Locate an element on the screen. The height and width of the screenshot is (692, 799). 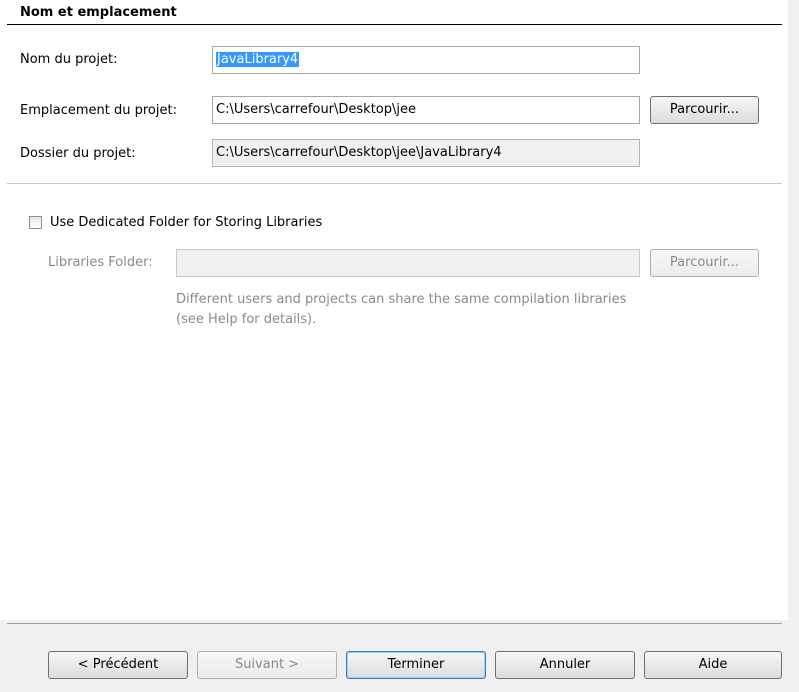
project-name-value: JavaLibrary4 is located at coordinates (258, 59).